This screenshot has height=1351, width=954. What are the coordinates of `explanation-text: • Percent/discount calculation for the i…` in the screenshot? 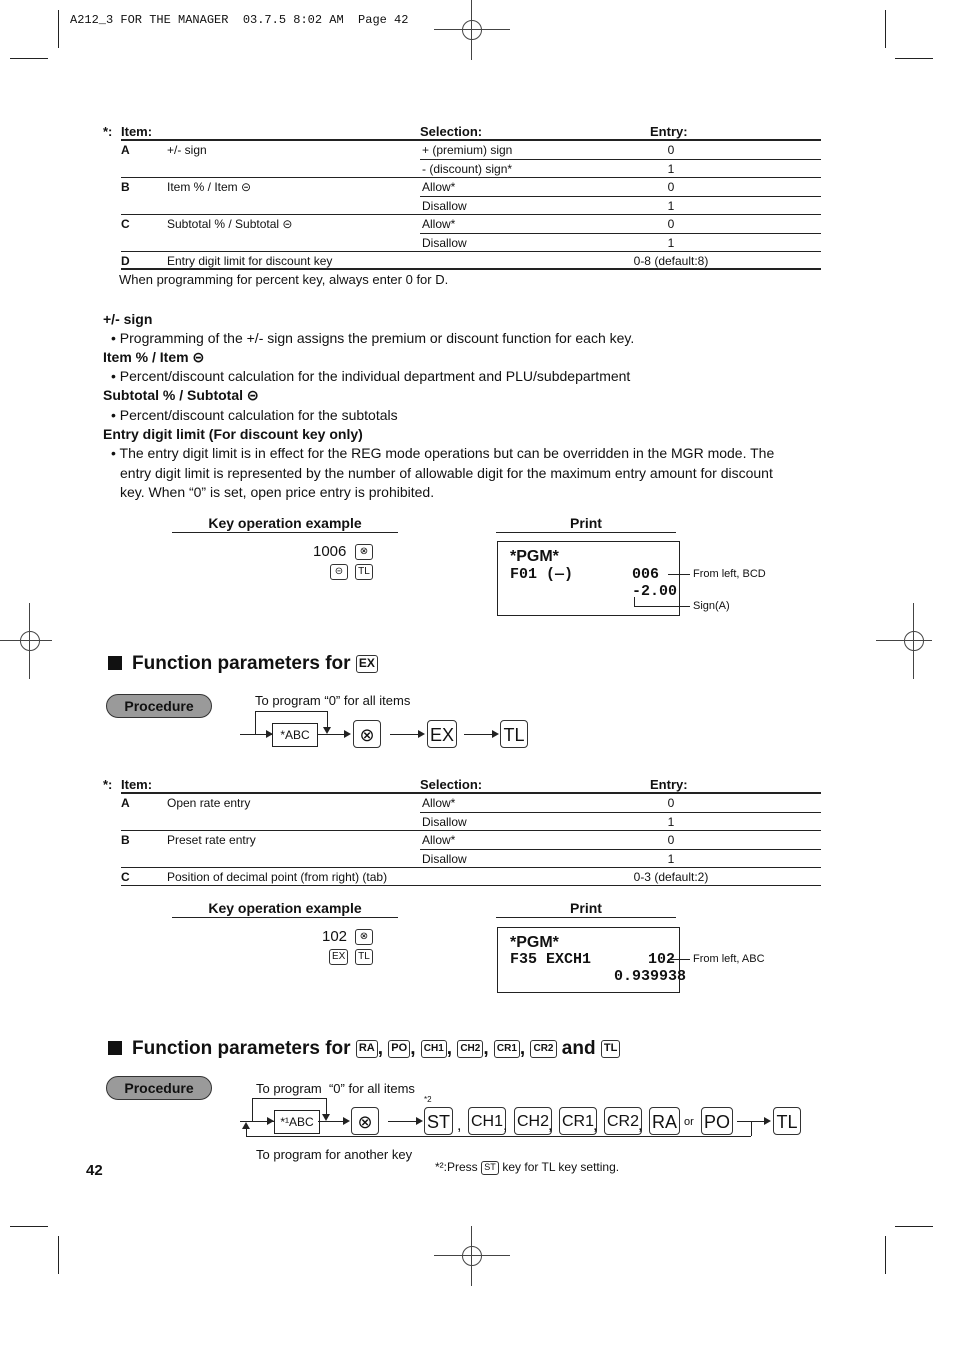 It's located at (371, 376).